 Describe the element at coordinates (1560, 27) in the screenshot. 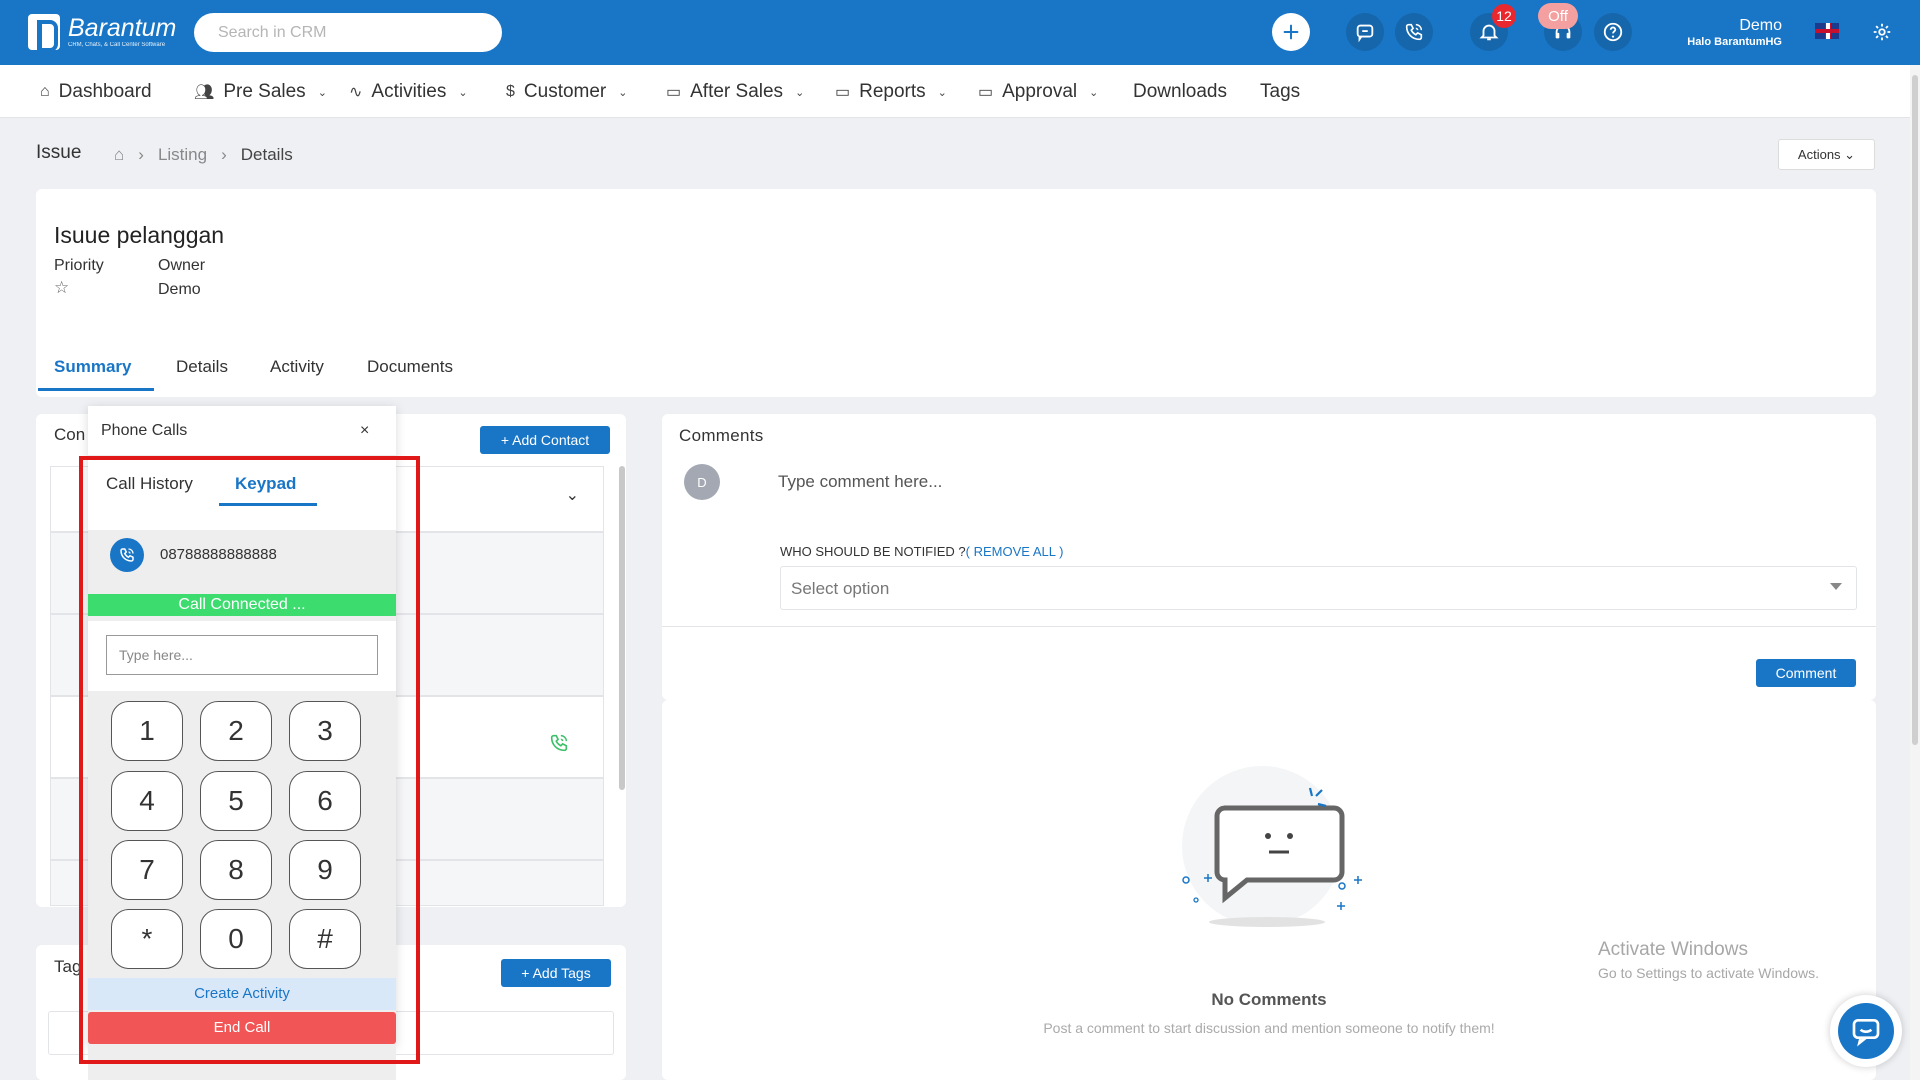

I see `agent-status-button: Off` at that location.